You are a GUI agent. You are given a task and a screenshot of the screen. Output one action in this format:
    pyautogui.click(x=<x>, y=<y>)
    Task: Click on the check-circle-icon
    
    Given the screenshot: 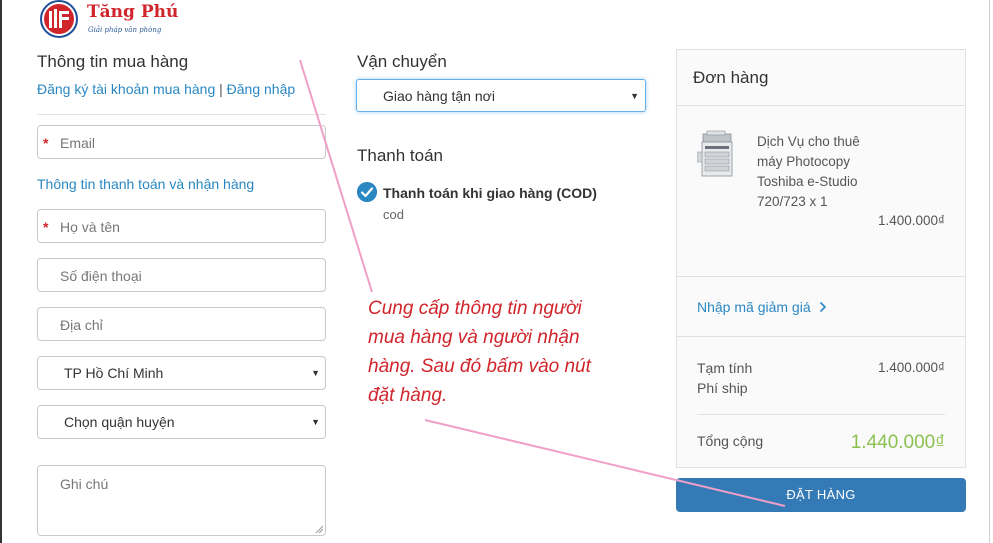 What is the action you would take?
    pyautogui.click(x=367, y=192)
    